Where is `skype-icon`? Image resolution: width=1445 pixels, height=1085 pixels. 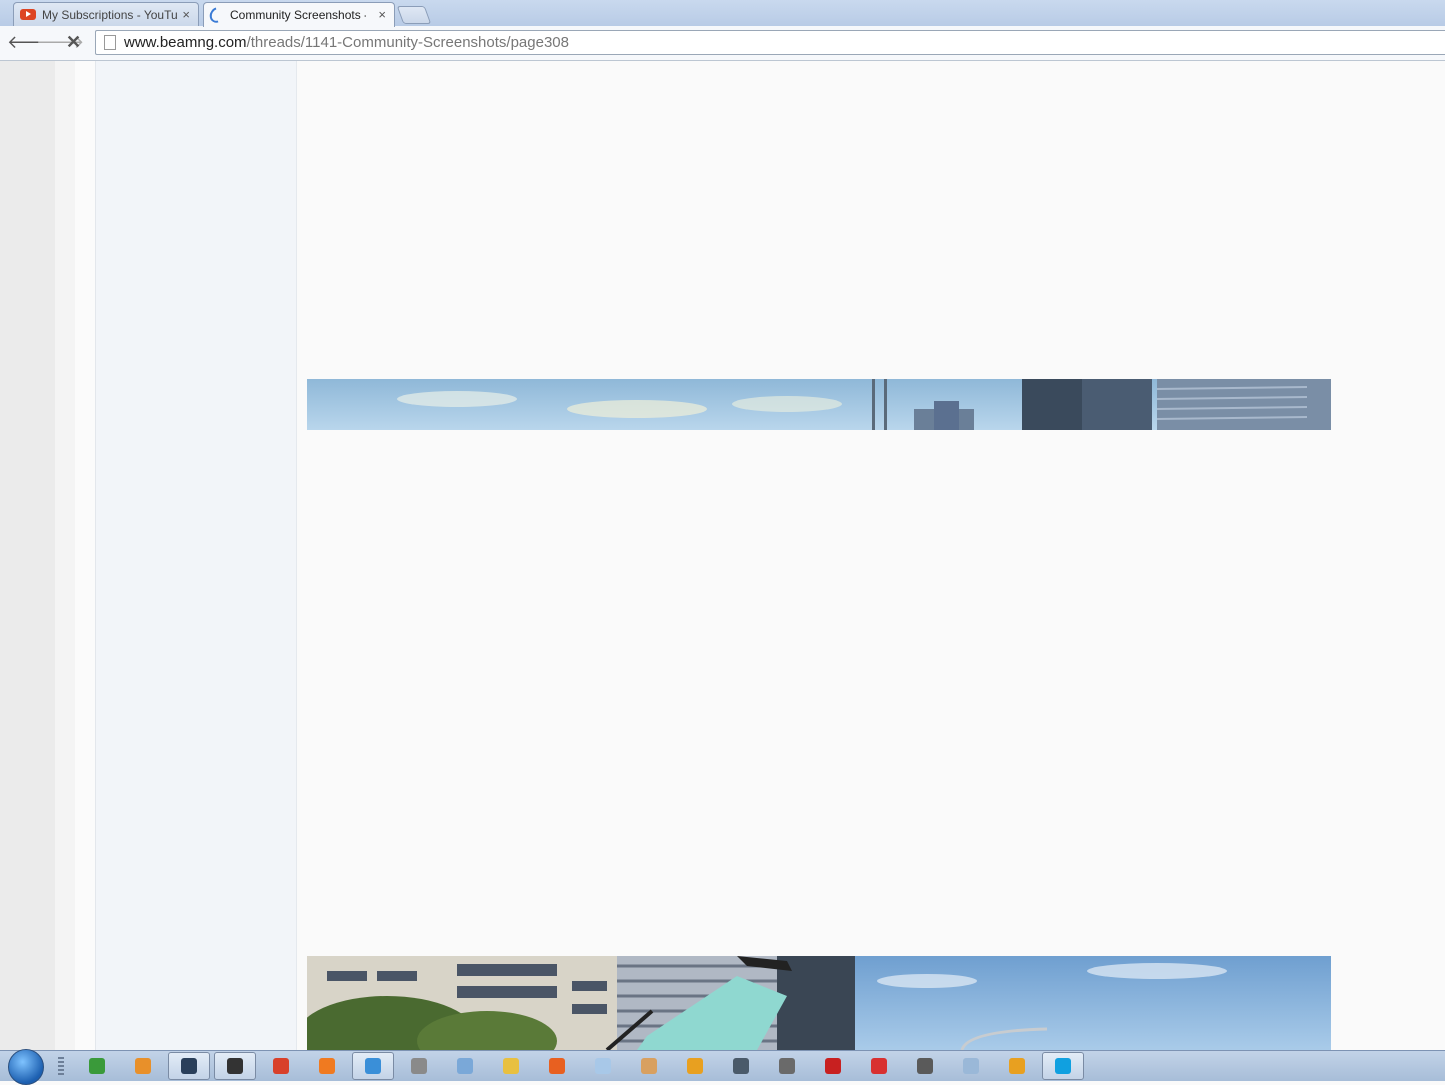 skype-icon is located at coordinates (1063, 1066).